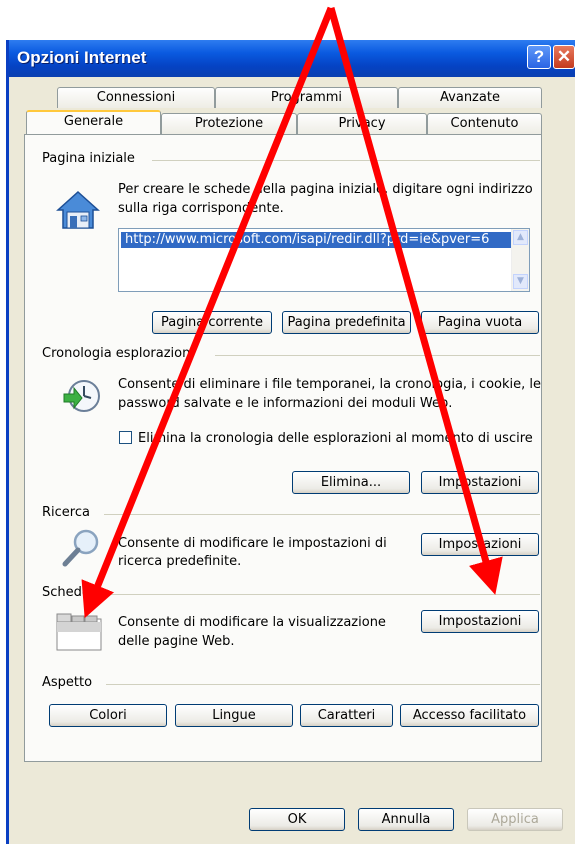 The image size is (575, 844). What do you see at coordinates (176, 641) in the screenshot?
I see `tabs-description-line2: delle pagine Web.` at bounding box center [176, 641].